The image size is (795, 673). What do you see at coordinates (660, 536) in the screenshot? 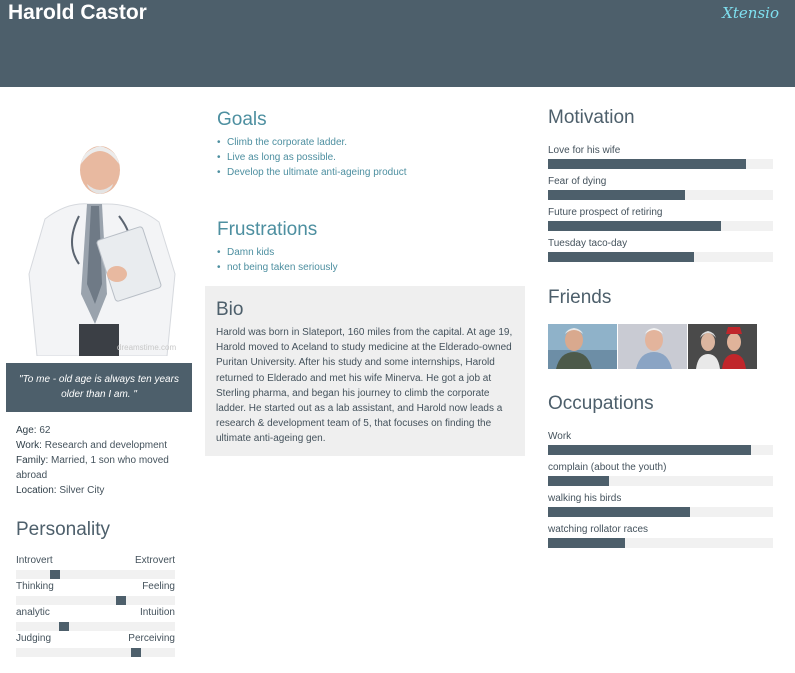
I see `occupation-bar: watching rollator races` at bounding box center [660, 536].